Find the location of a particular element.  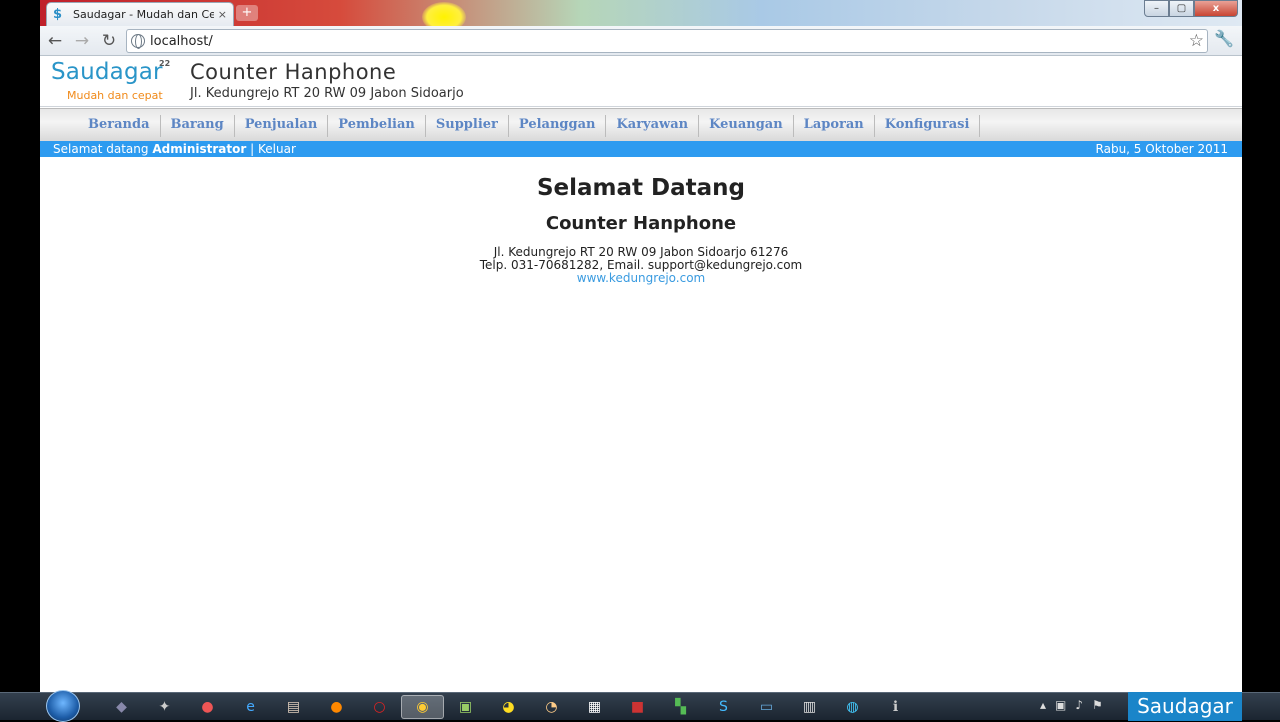

menu-item-barang: Barang is located at coordinates (198, 126).